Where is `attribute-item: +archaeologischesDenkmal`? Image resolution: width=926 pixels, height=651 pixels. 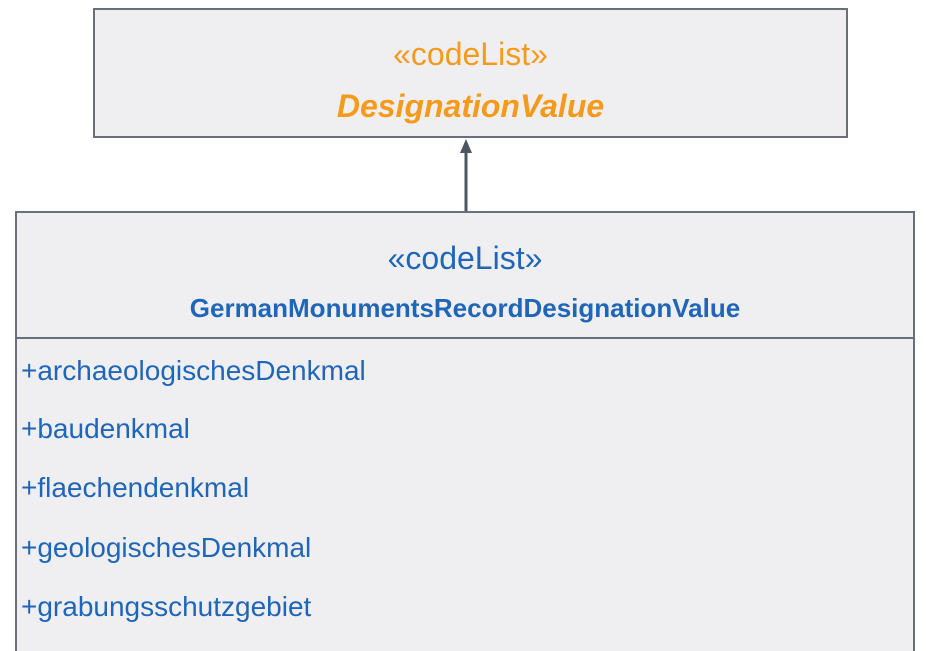 attribute-item: +archaeologischesDenkmal is located at coordinates (193, 370).